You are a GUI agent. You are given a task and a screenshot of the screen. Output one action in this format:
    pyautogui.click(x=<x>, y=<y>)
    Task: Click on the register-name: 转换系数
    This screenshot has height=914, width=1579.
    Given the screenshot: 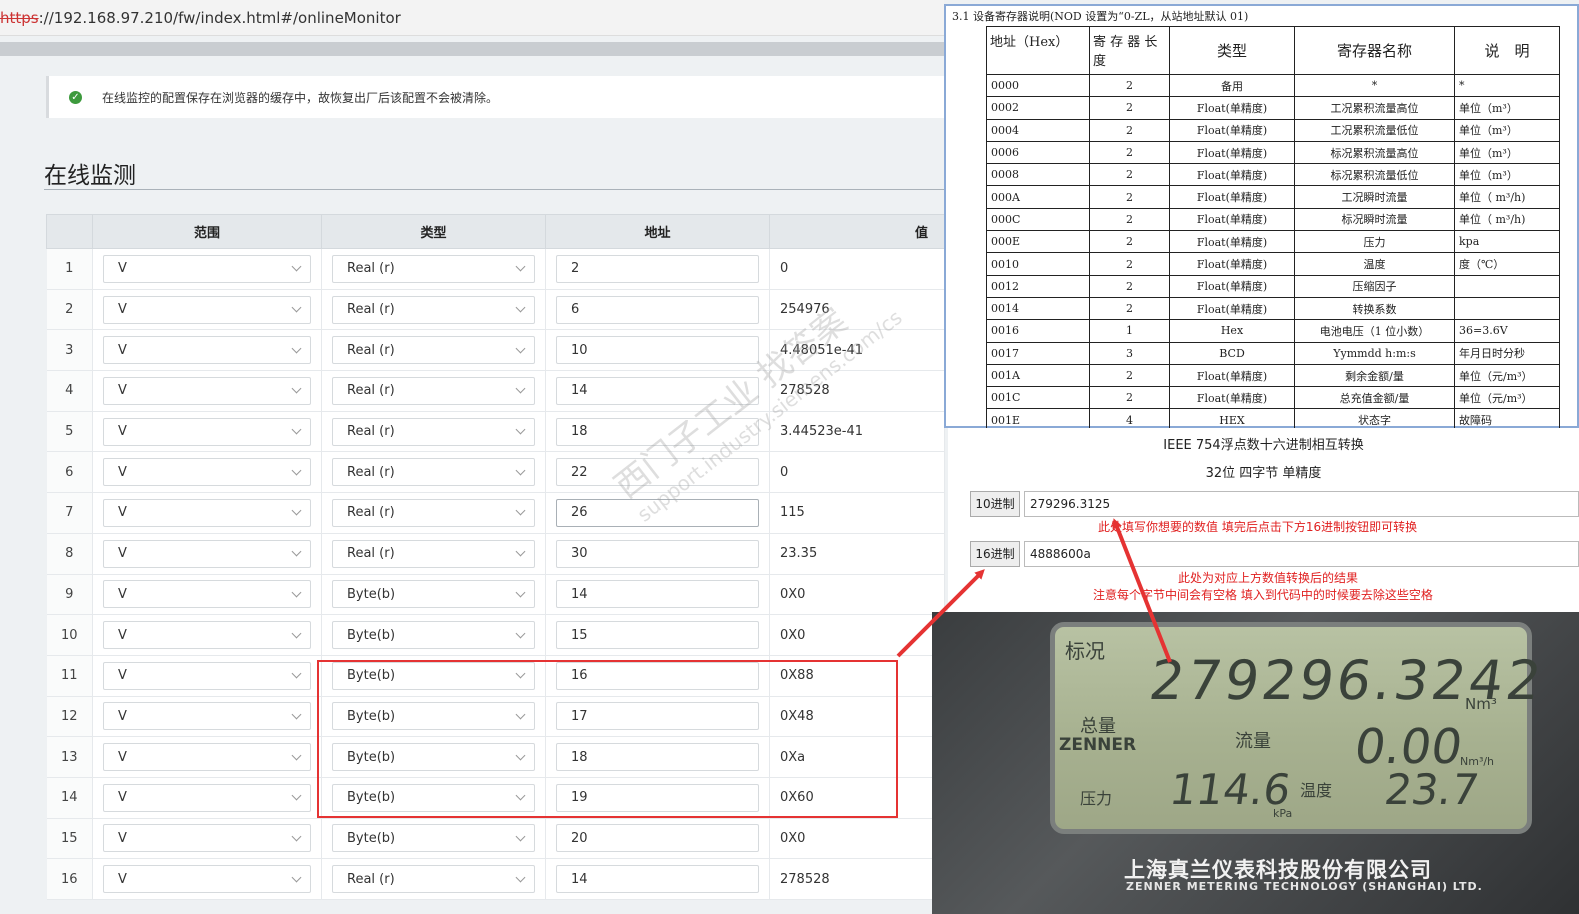 What is the action you would take?
    pyautogui.click(x=1374, y=308)
    